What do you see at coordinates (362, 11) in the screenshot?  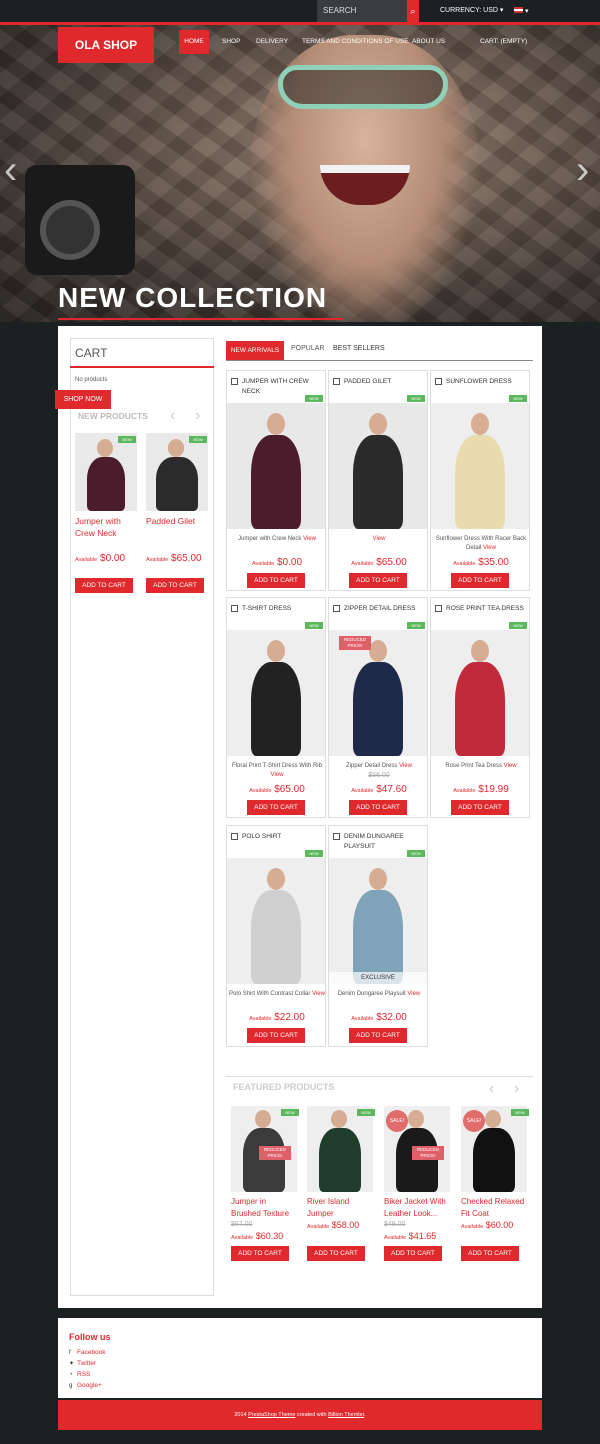 I see `search-input: SEARCH` at bounding box center [362, 11].